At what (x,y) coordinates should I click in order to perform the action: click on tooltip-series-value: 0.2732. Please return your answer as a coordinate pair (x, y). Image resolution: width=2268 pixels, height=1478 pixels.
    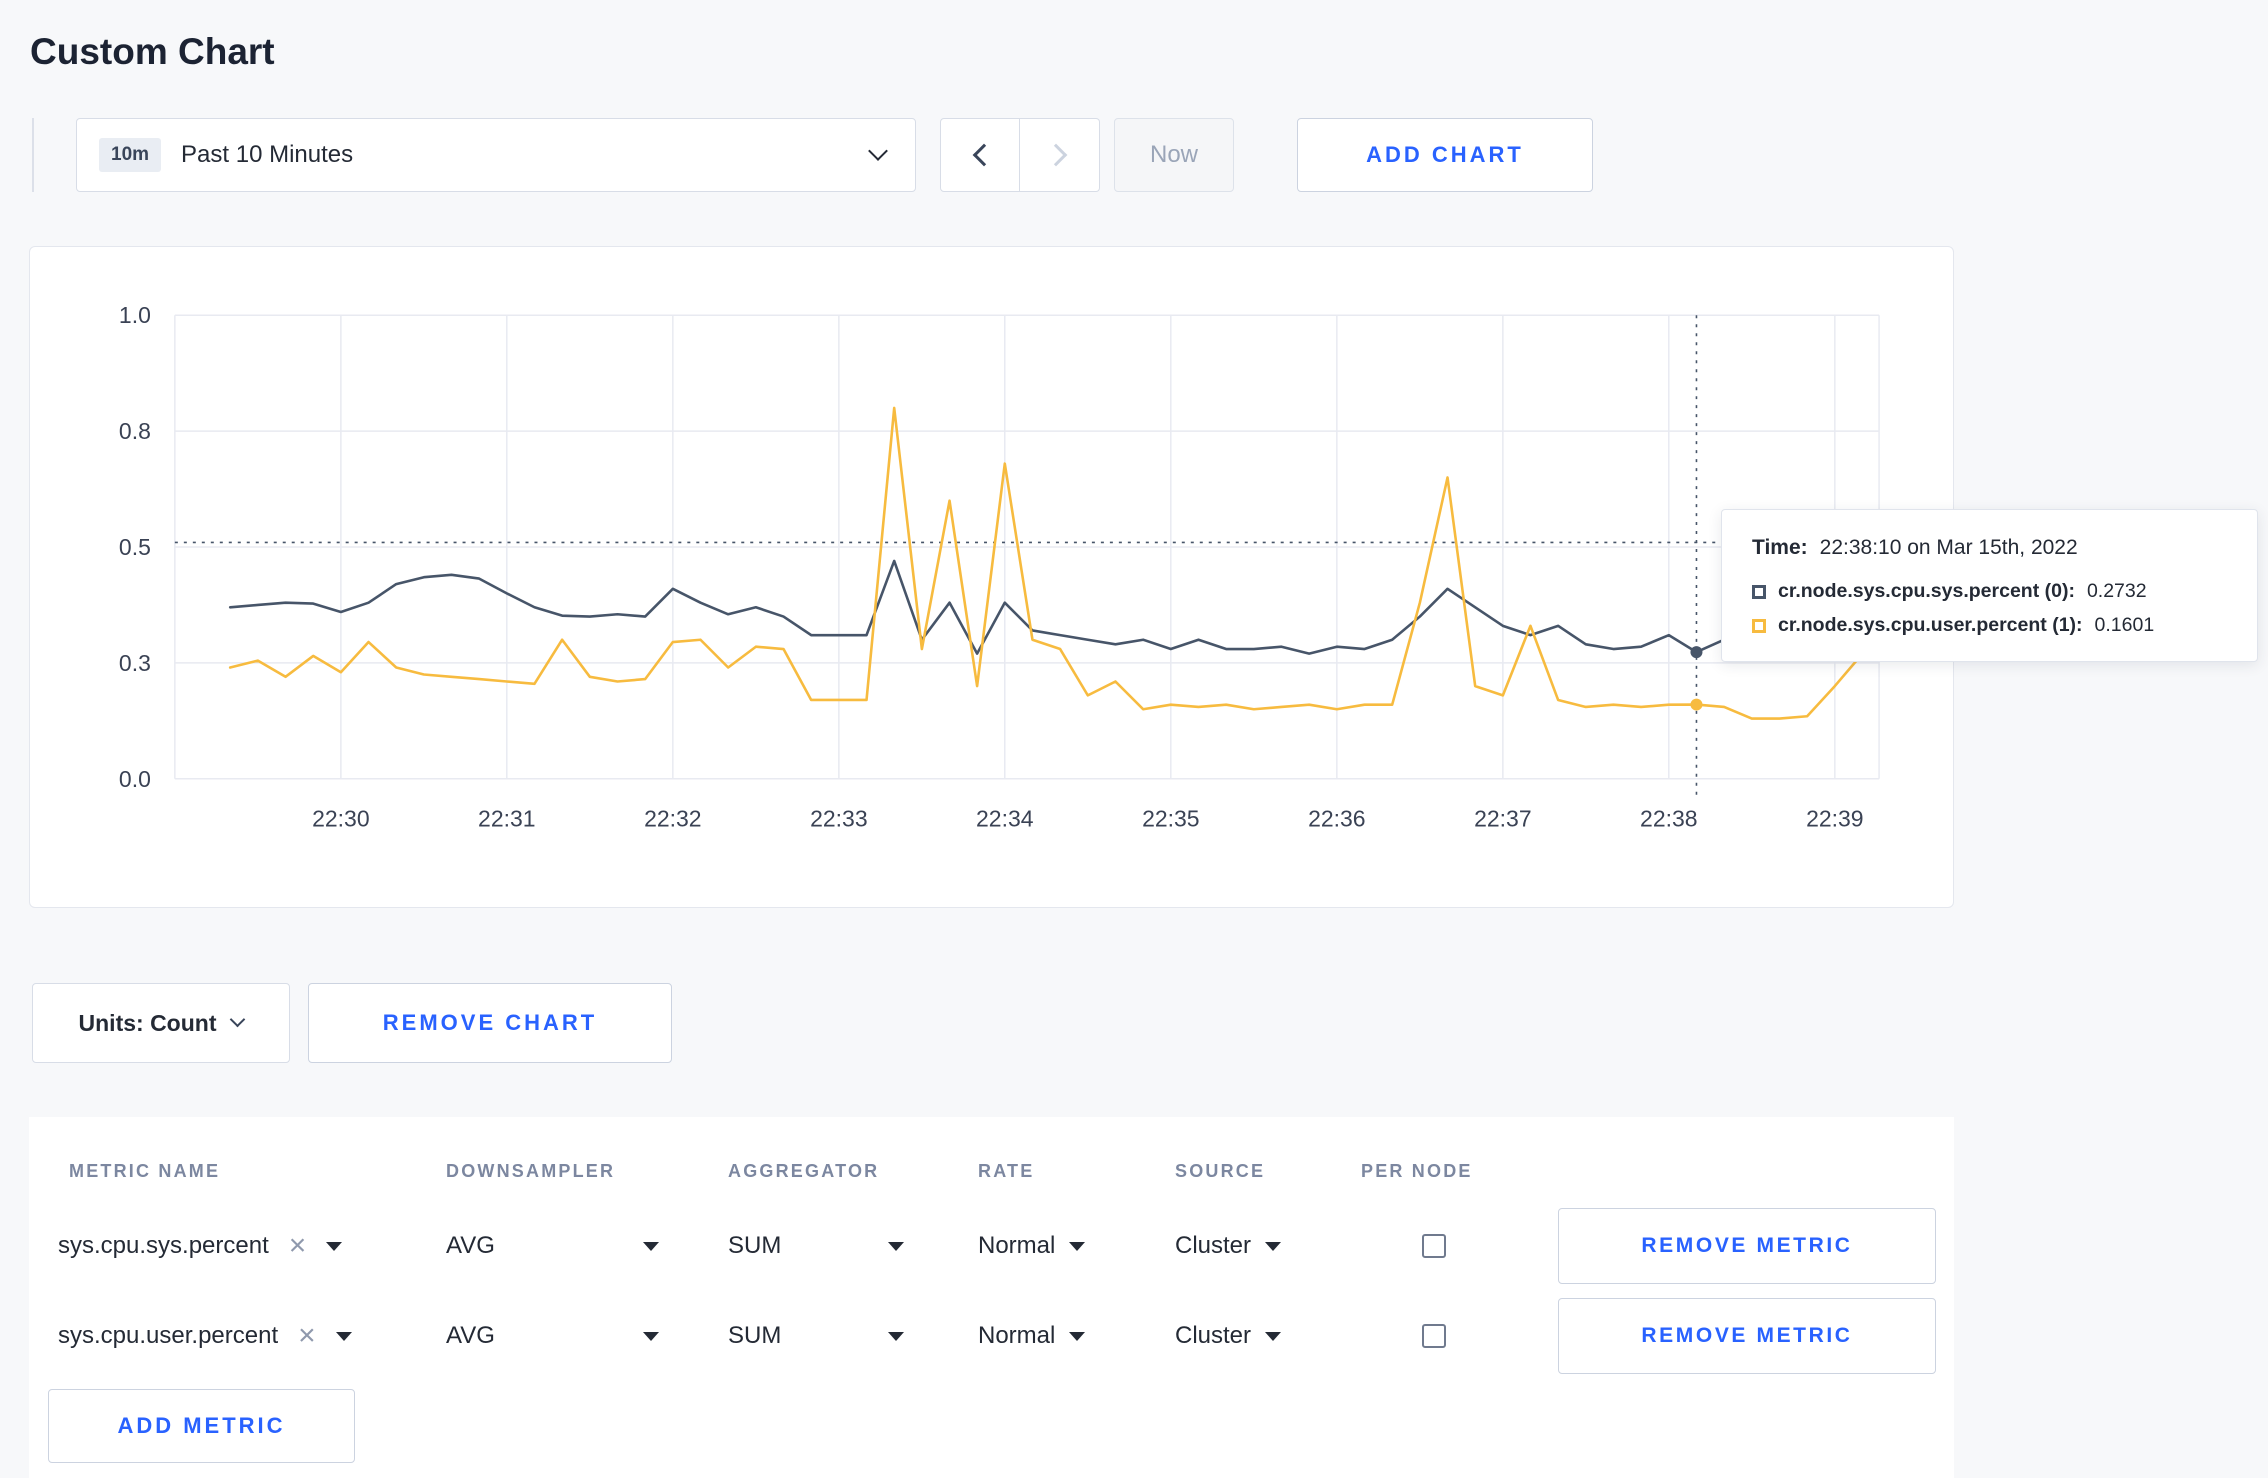
    Looking at the image, I should click on (2116, 591).